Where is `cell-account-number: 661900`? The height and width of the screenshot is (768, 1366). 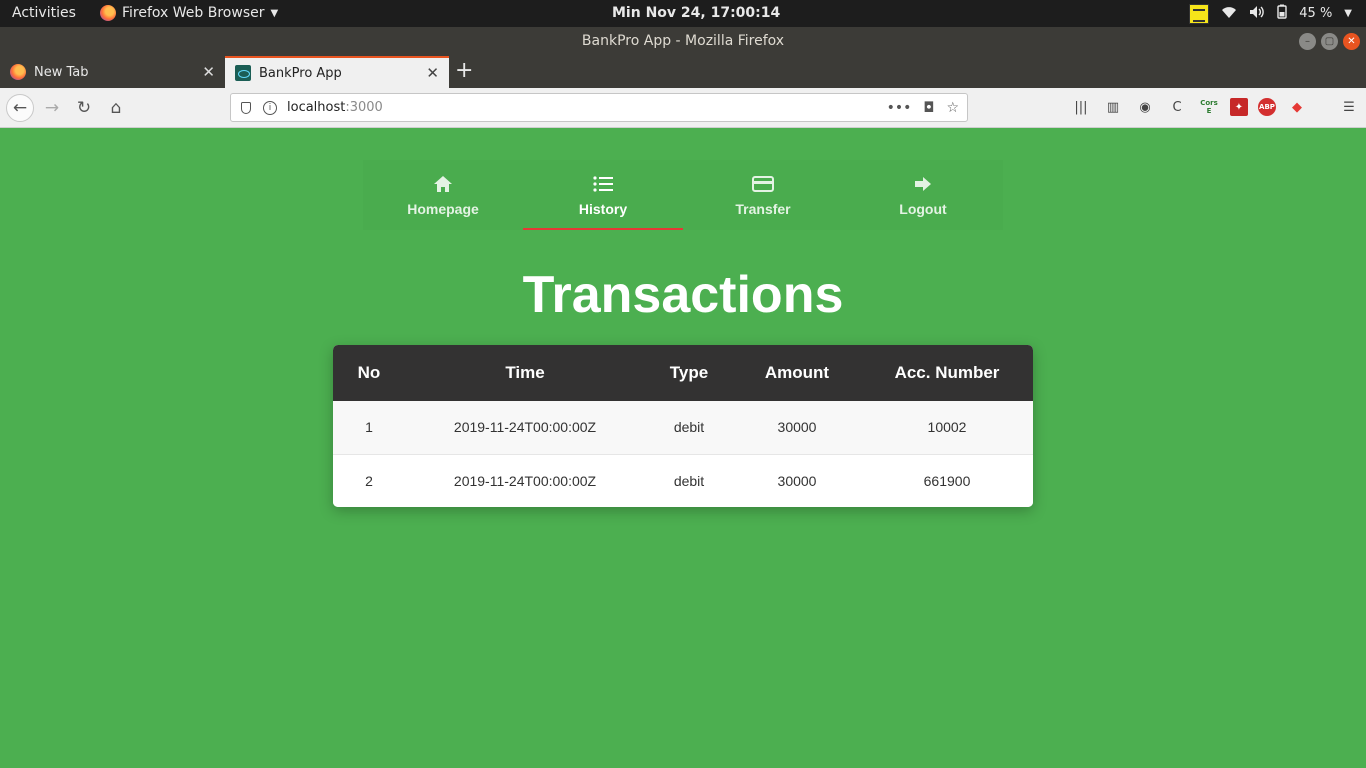 cell-account-number: 661900 is located at coordinates (947, 480).